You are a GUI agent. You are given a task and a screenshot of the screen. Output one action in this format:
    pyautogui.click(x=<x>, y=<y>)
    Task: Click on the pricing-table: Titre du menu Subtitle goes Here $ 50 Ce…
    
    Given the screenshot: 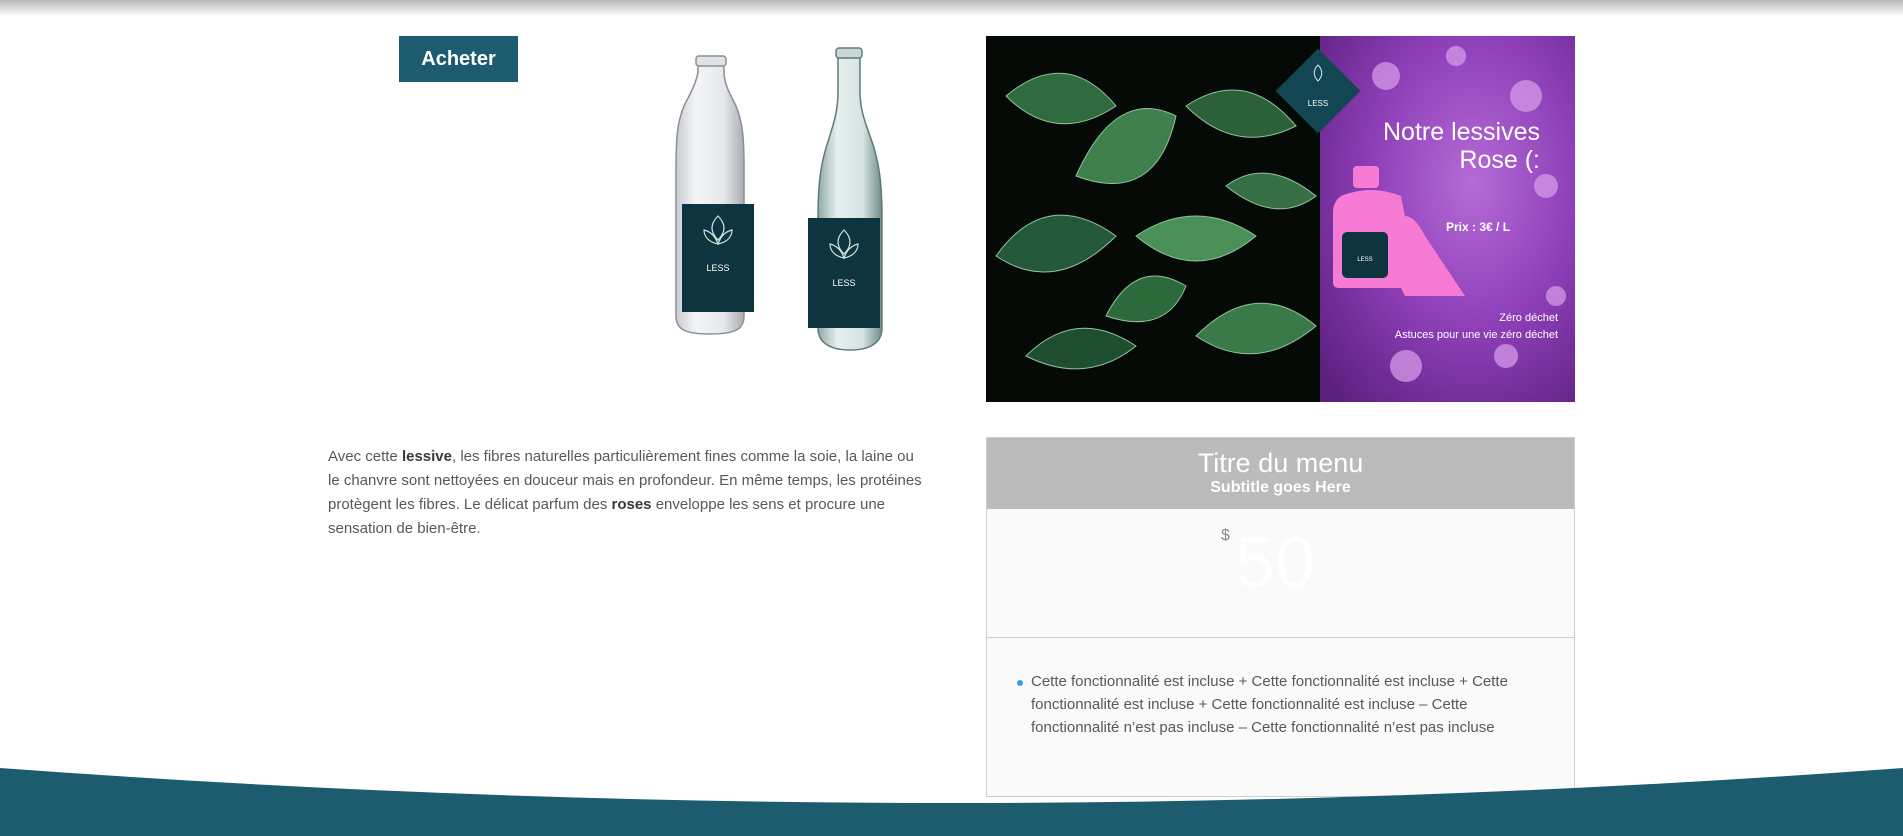 What is the action you would take?
    pyautogui.click(x=1280, y=617)
    